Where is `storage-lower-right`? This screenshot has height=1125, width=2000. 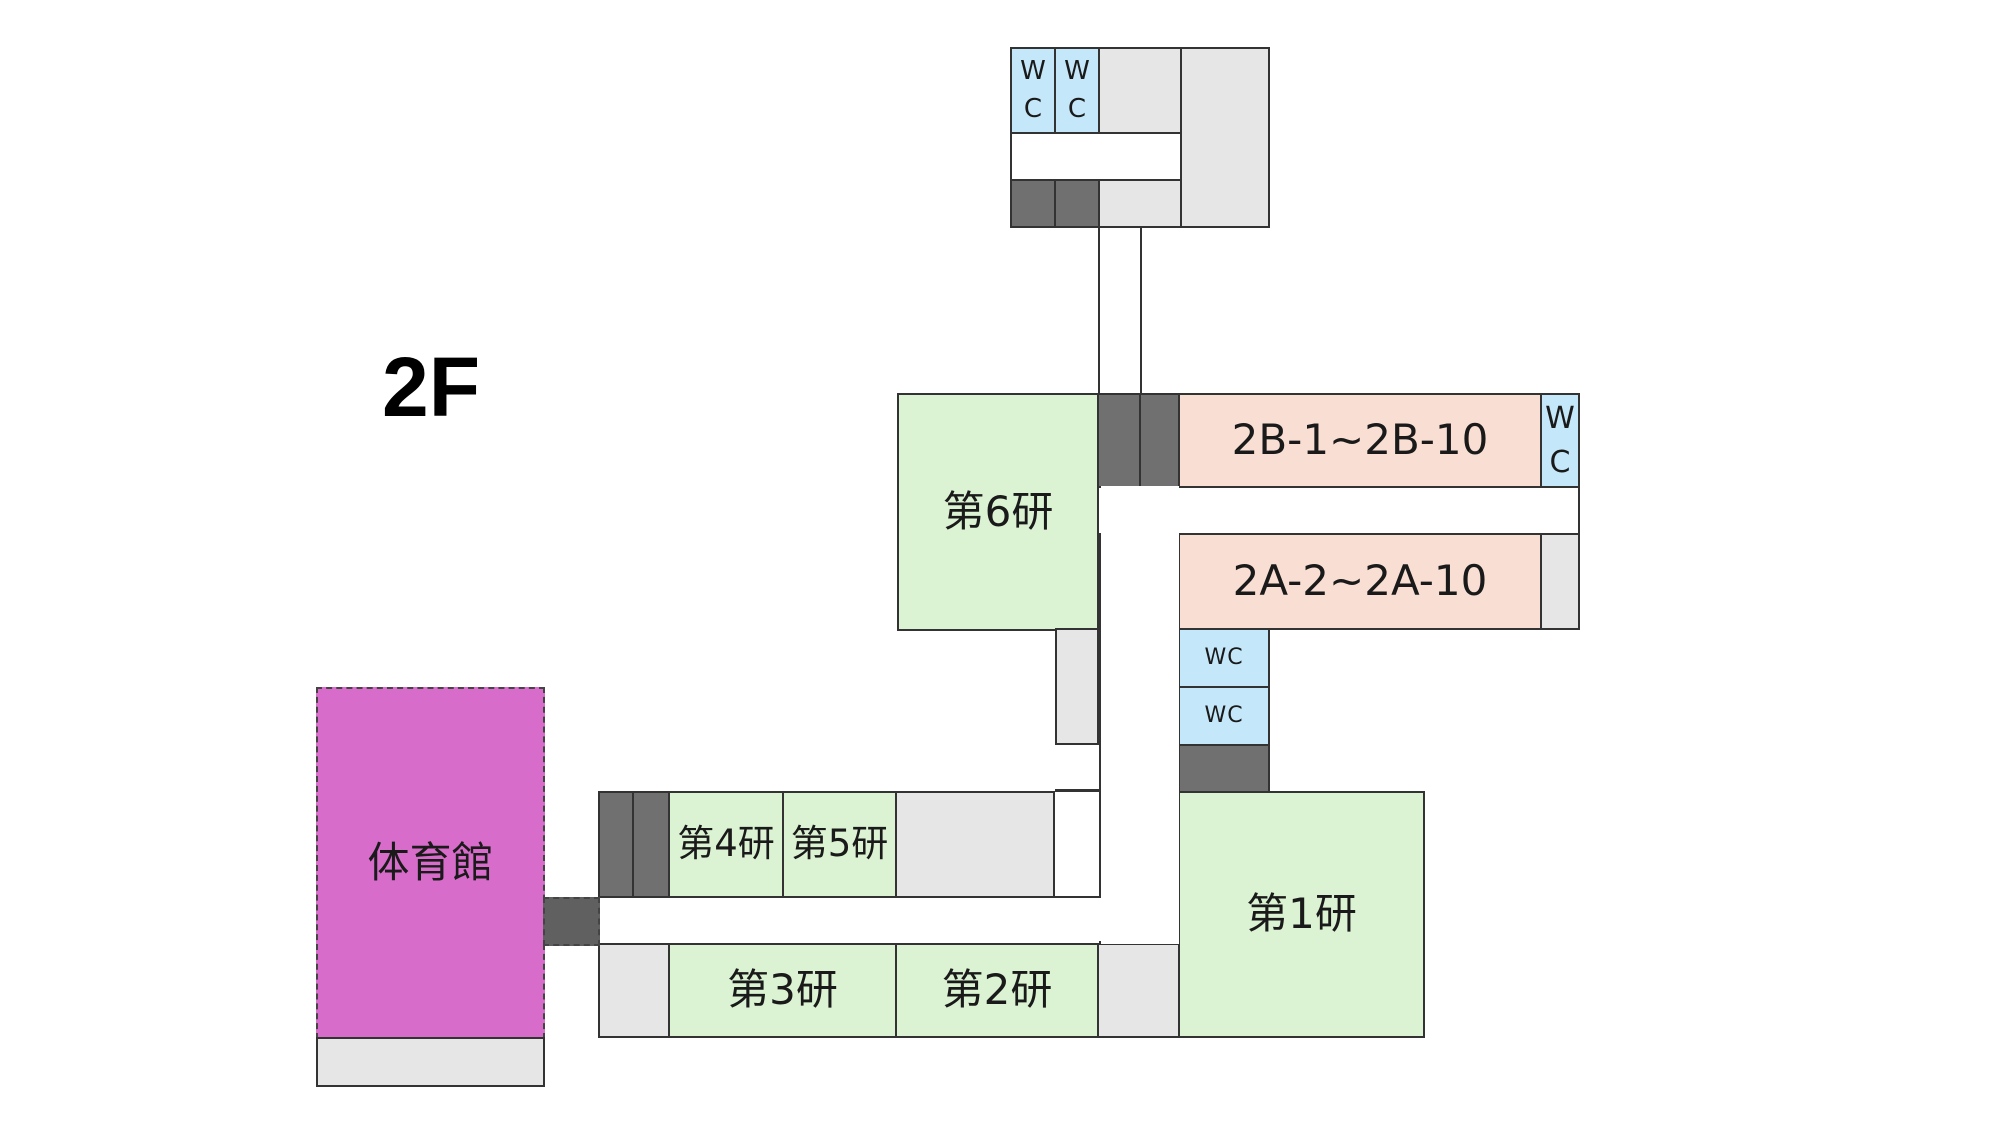
storage-lower-right is located at coordinates (1138, 990).